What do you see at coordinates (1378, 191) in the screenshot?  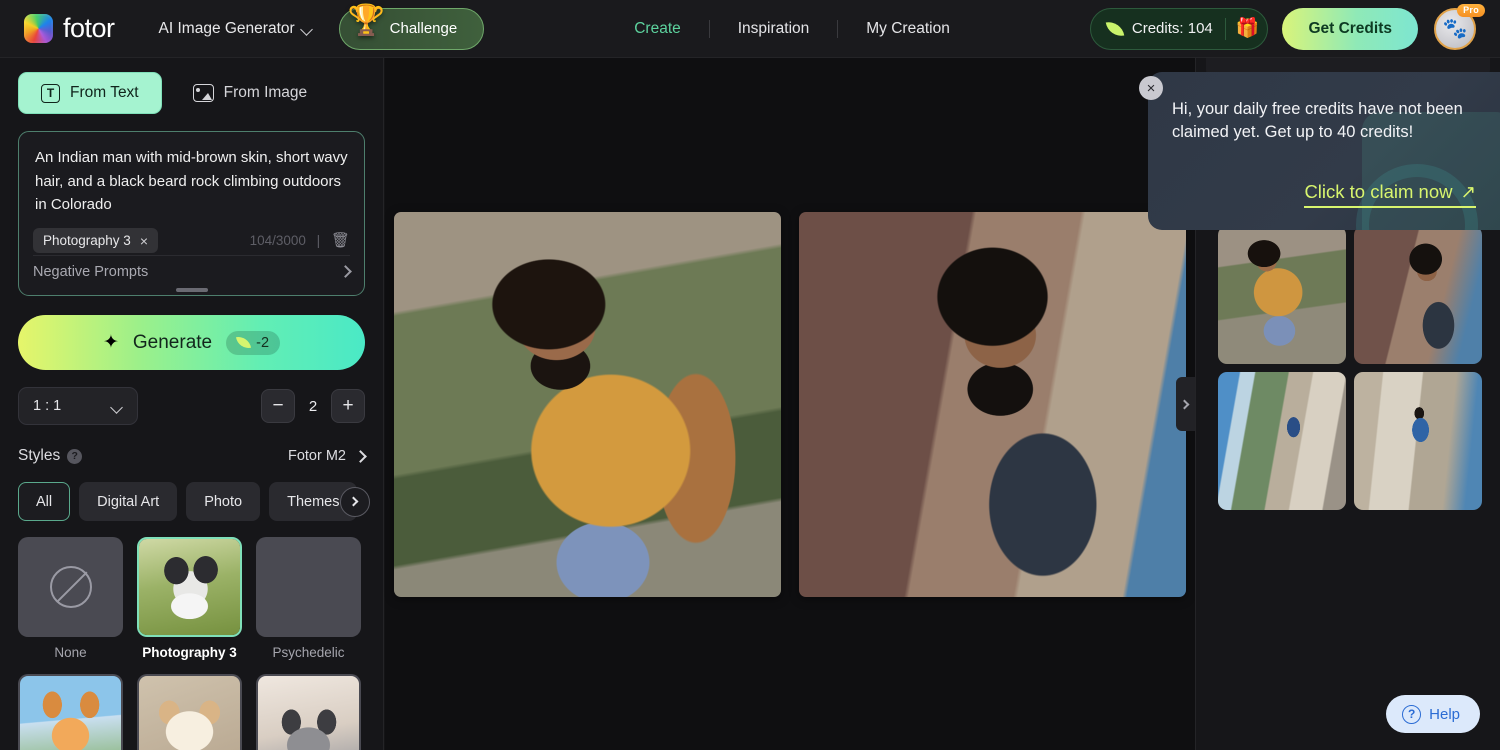 I see `claim-credits-label: Click to claim now` at bounding box center [1378, 191].